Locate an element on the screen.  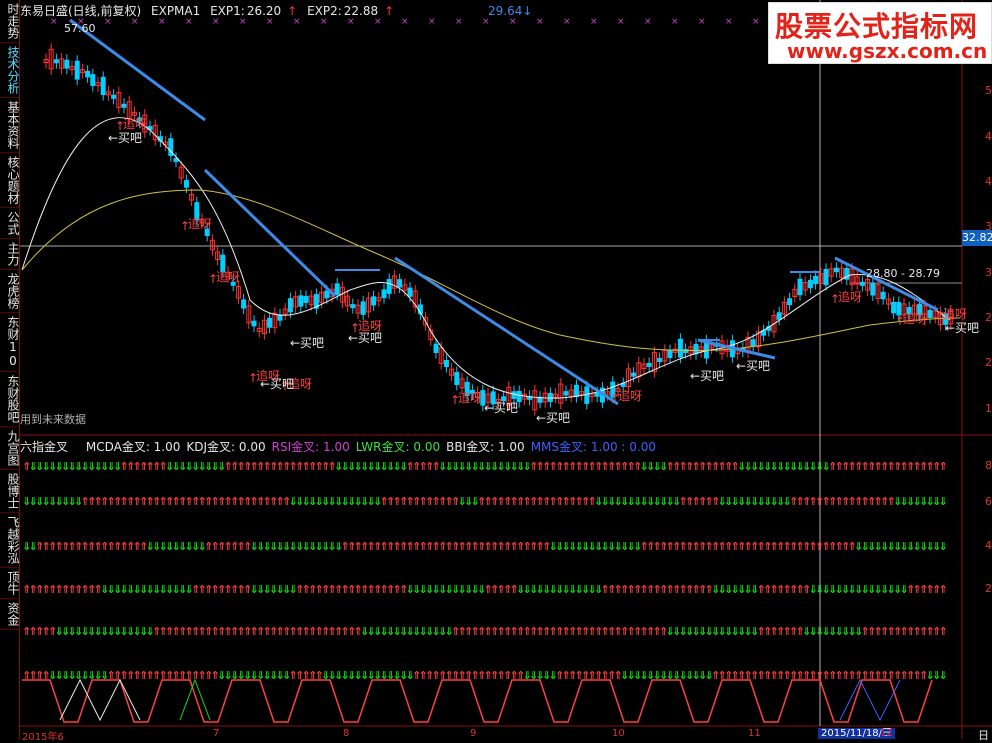
sidebar-item-s3: 核心题材 is located at coordinates (10, 180).